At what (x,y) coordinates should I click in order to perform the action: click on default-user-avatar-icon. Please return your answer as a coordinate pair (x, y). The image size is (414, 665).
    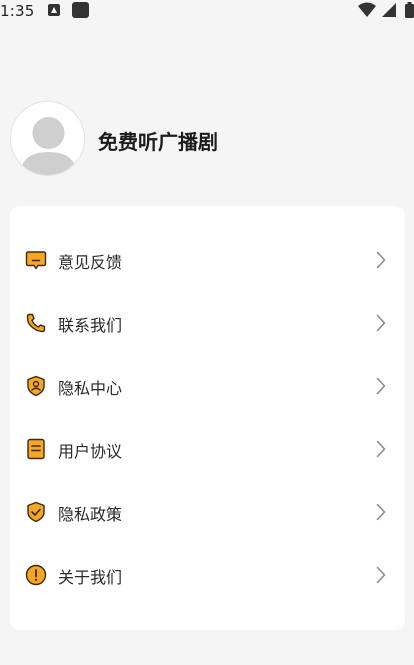
    Looking at the image, I should click on (48, 146).